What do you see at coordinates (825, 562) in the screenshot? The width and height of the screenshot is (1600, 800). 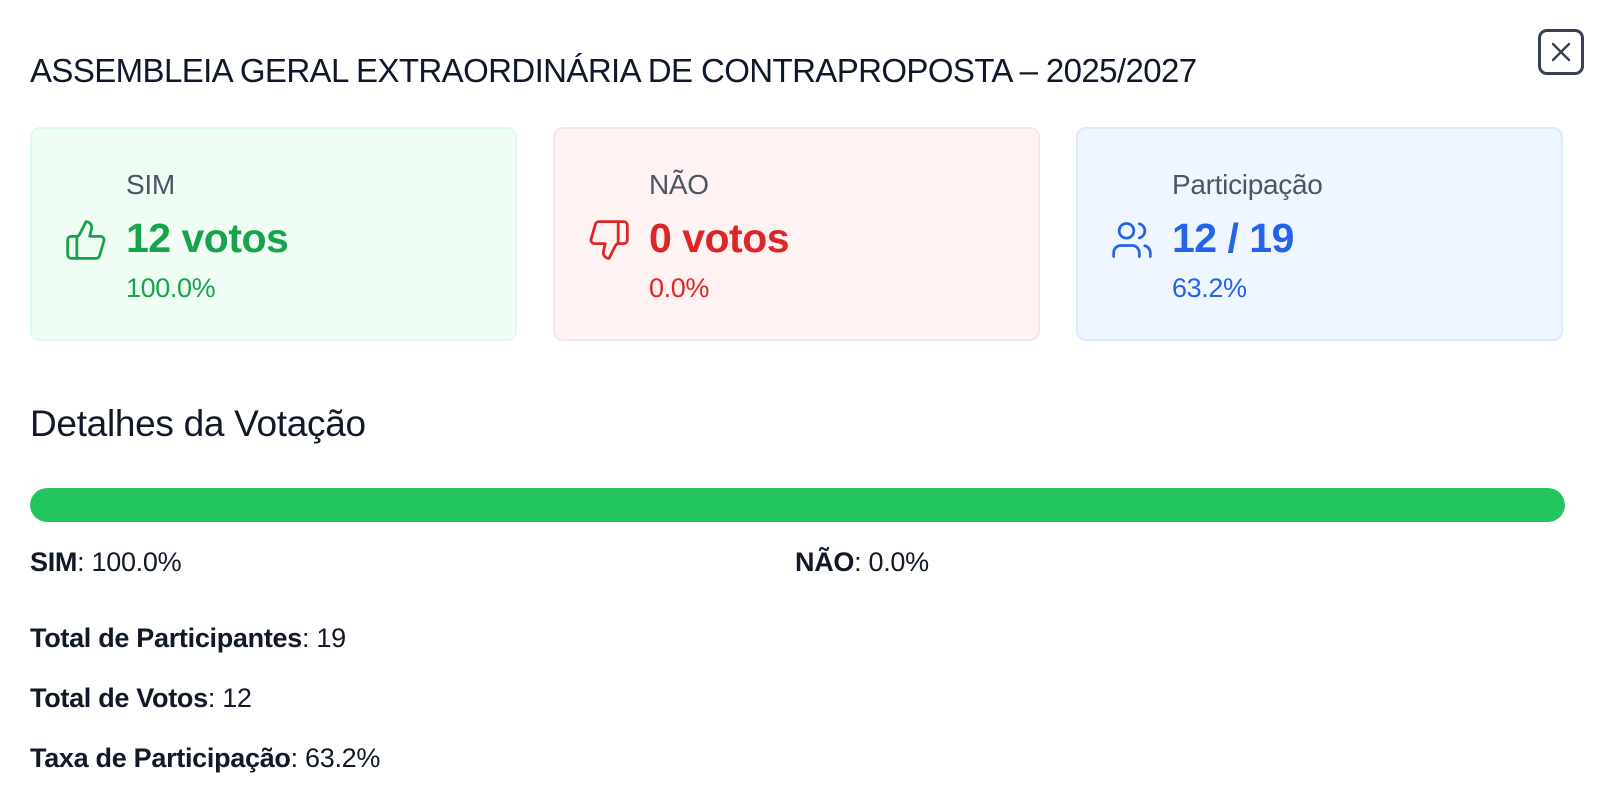 I see `no-legend-label: NÃO` at bounding box center [825, 562].